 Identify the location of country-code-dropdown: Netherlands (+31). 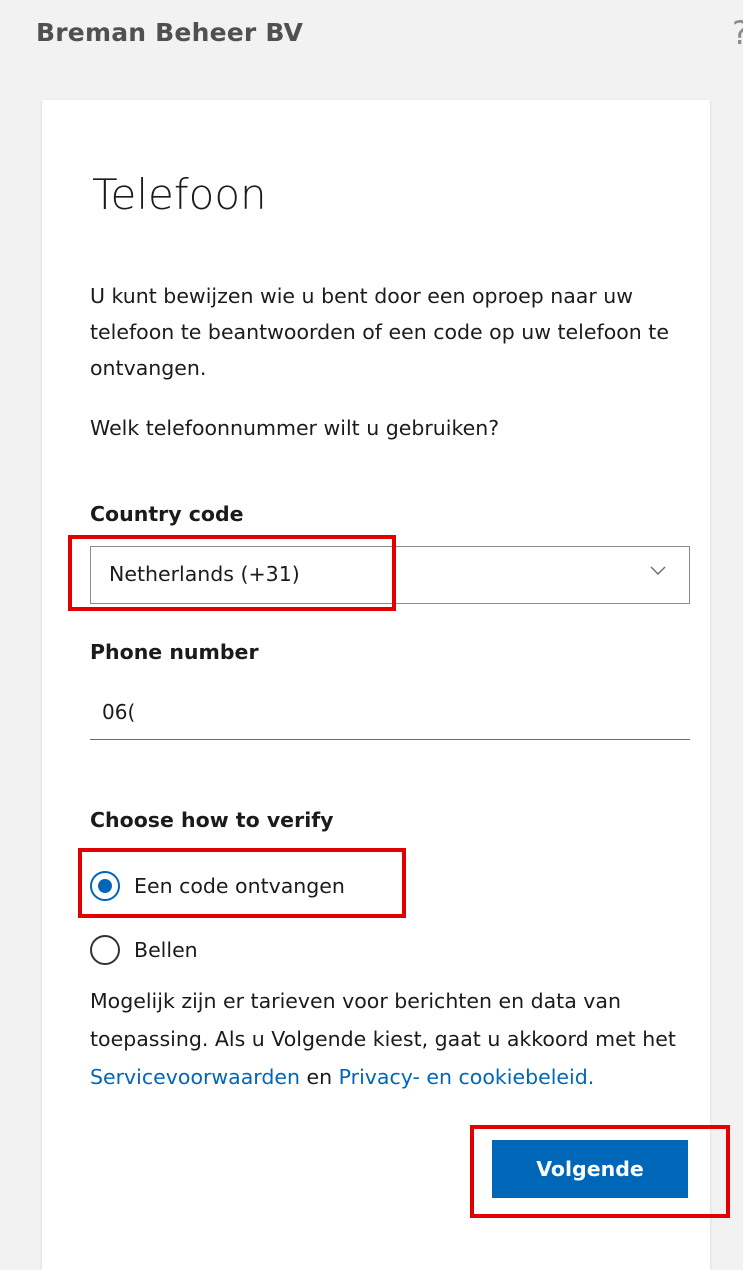
(390, 575).